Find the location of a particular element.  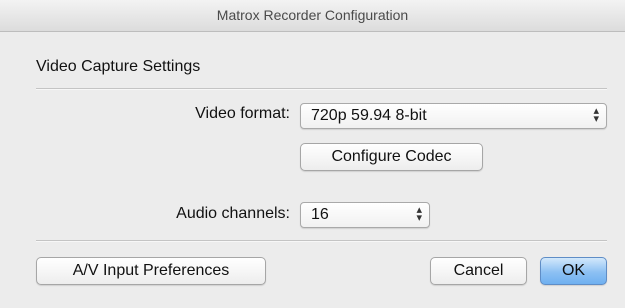

audio-channels-select: 16 ▴ ▾ is located at coordinates (365, 215).